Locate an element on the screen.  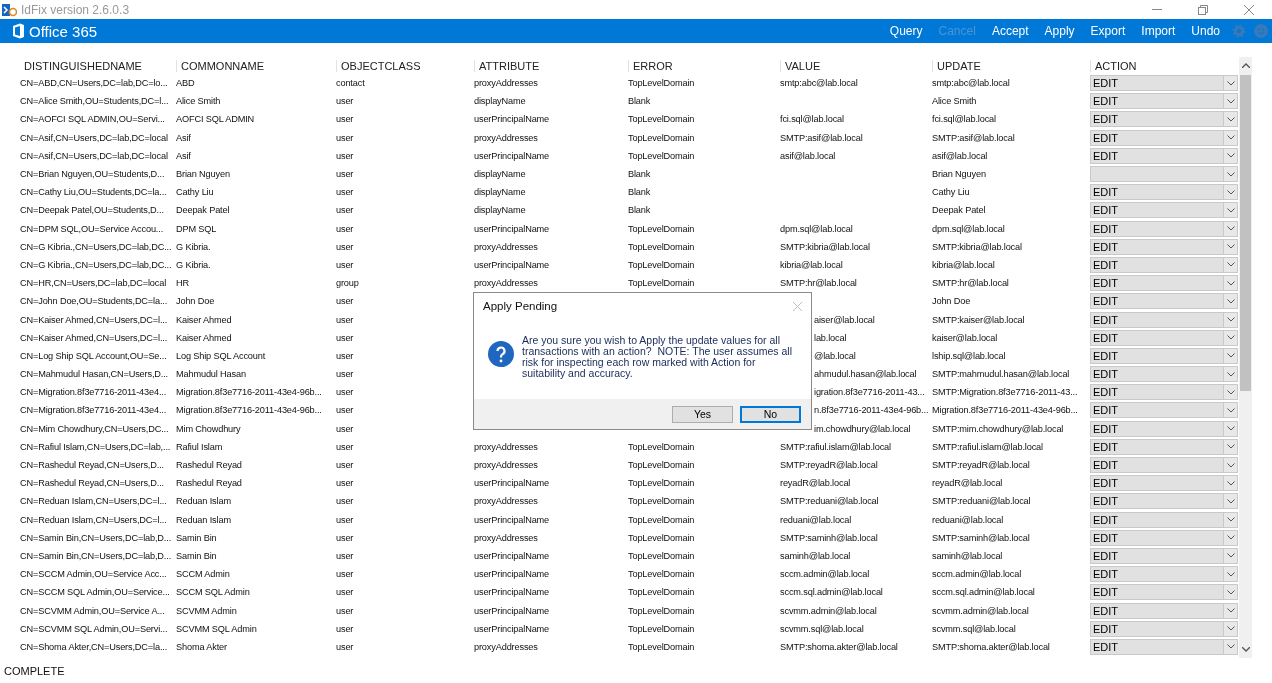
table-cell: SMTP:asif@lab.local is located at coordinates (821, 137).